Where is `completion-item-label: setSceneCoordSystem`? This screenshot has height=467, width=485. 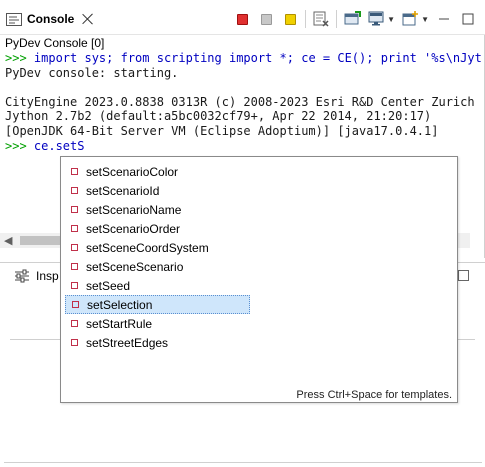
completion-item-label: setSceneCoordSystem is located at coordinates (147, 247).